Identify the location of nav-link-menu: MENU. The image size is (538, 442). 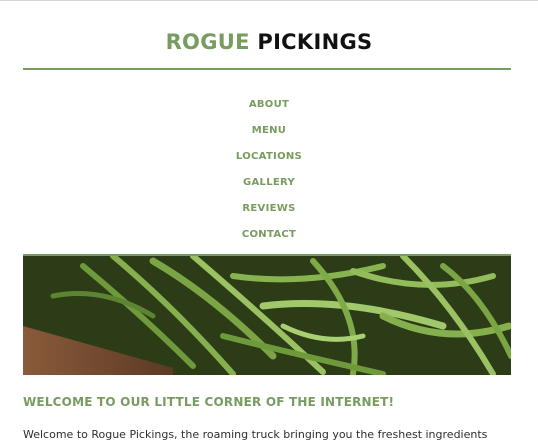
(269, 130).